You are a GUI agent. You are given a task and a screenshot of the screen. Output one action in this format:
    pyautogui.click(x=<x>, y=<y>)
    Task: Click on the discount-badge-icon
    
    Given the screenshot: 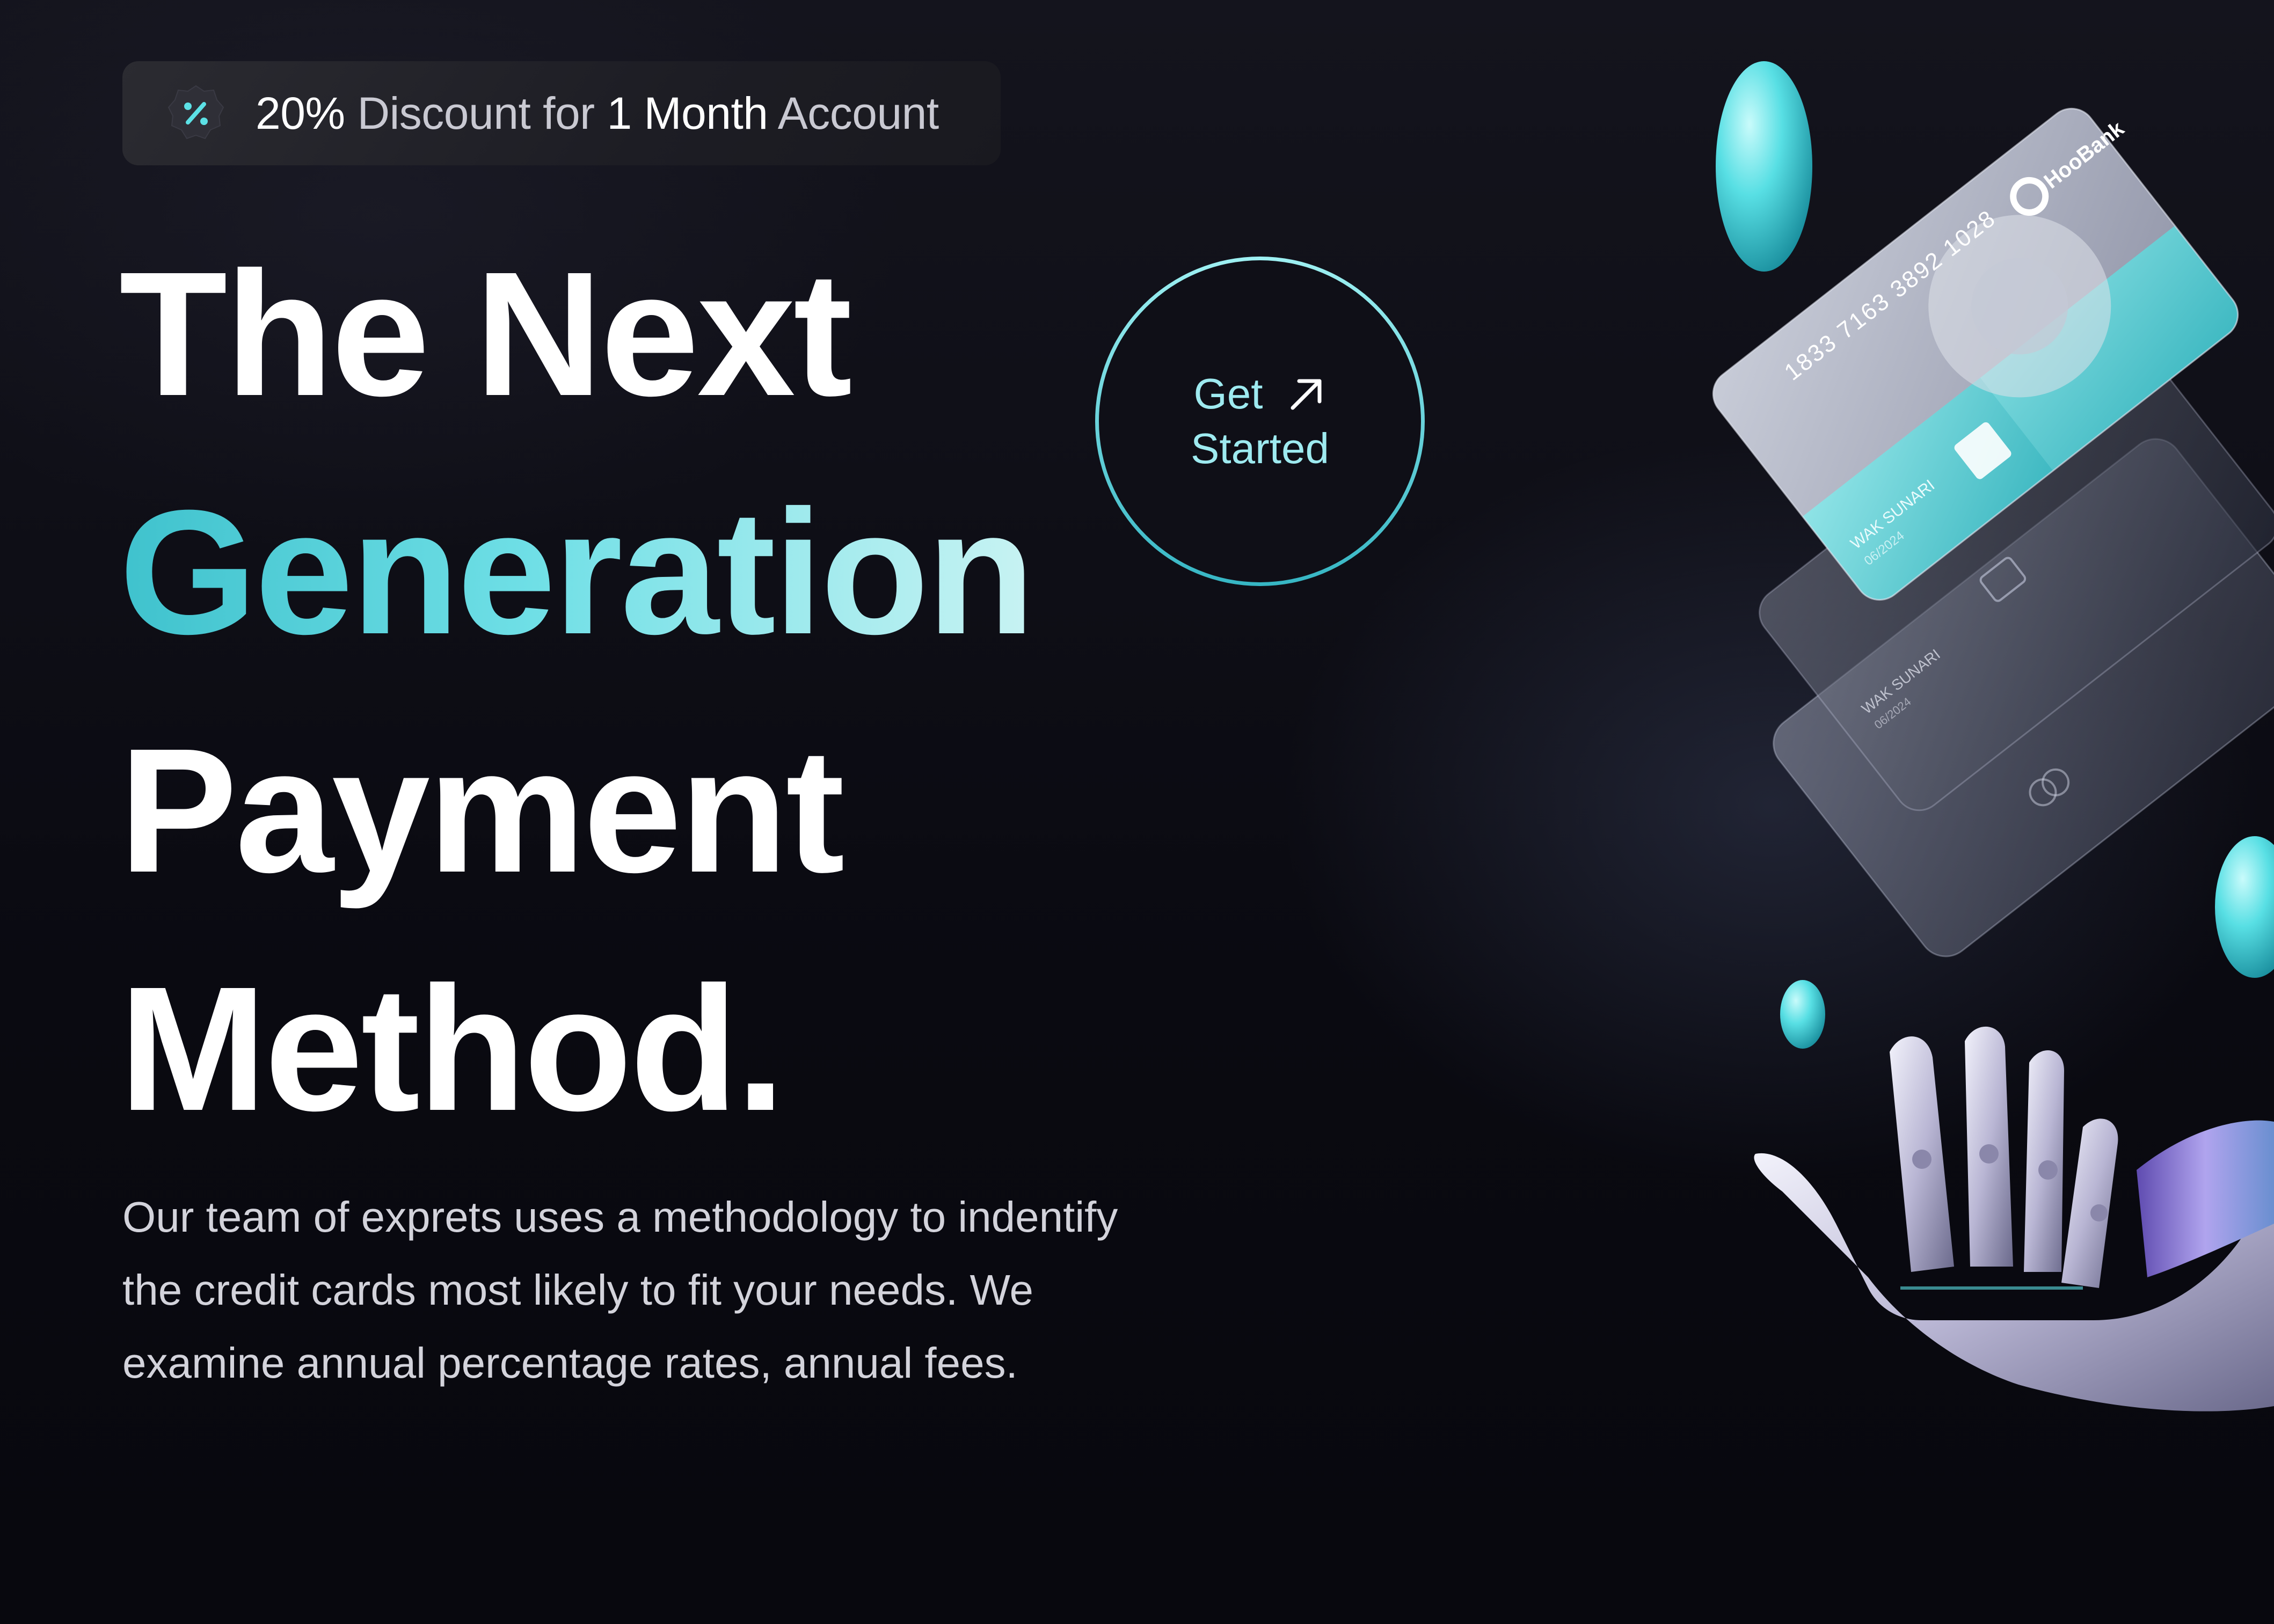 What is the action you would take?
    pyautogui.click(x=196, y=113)
    